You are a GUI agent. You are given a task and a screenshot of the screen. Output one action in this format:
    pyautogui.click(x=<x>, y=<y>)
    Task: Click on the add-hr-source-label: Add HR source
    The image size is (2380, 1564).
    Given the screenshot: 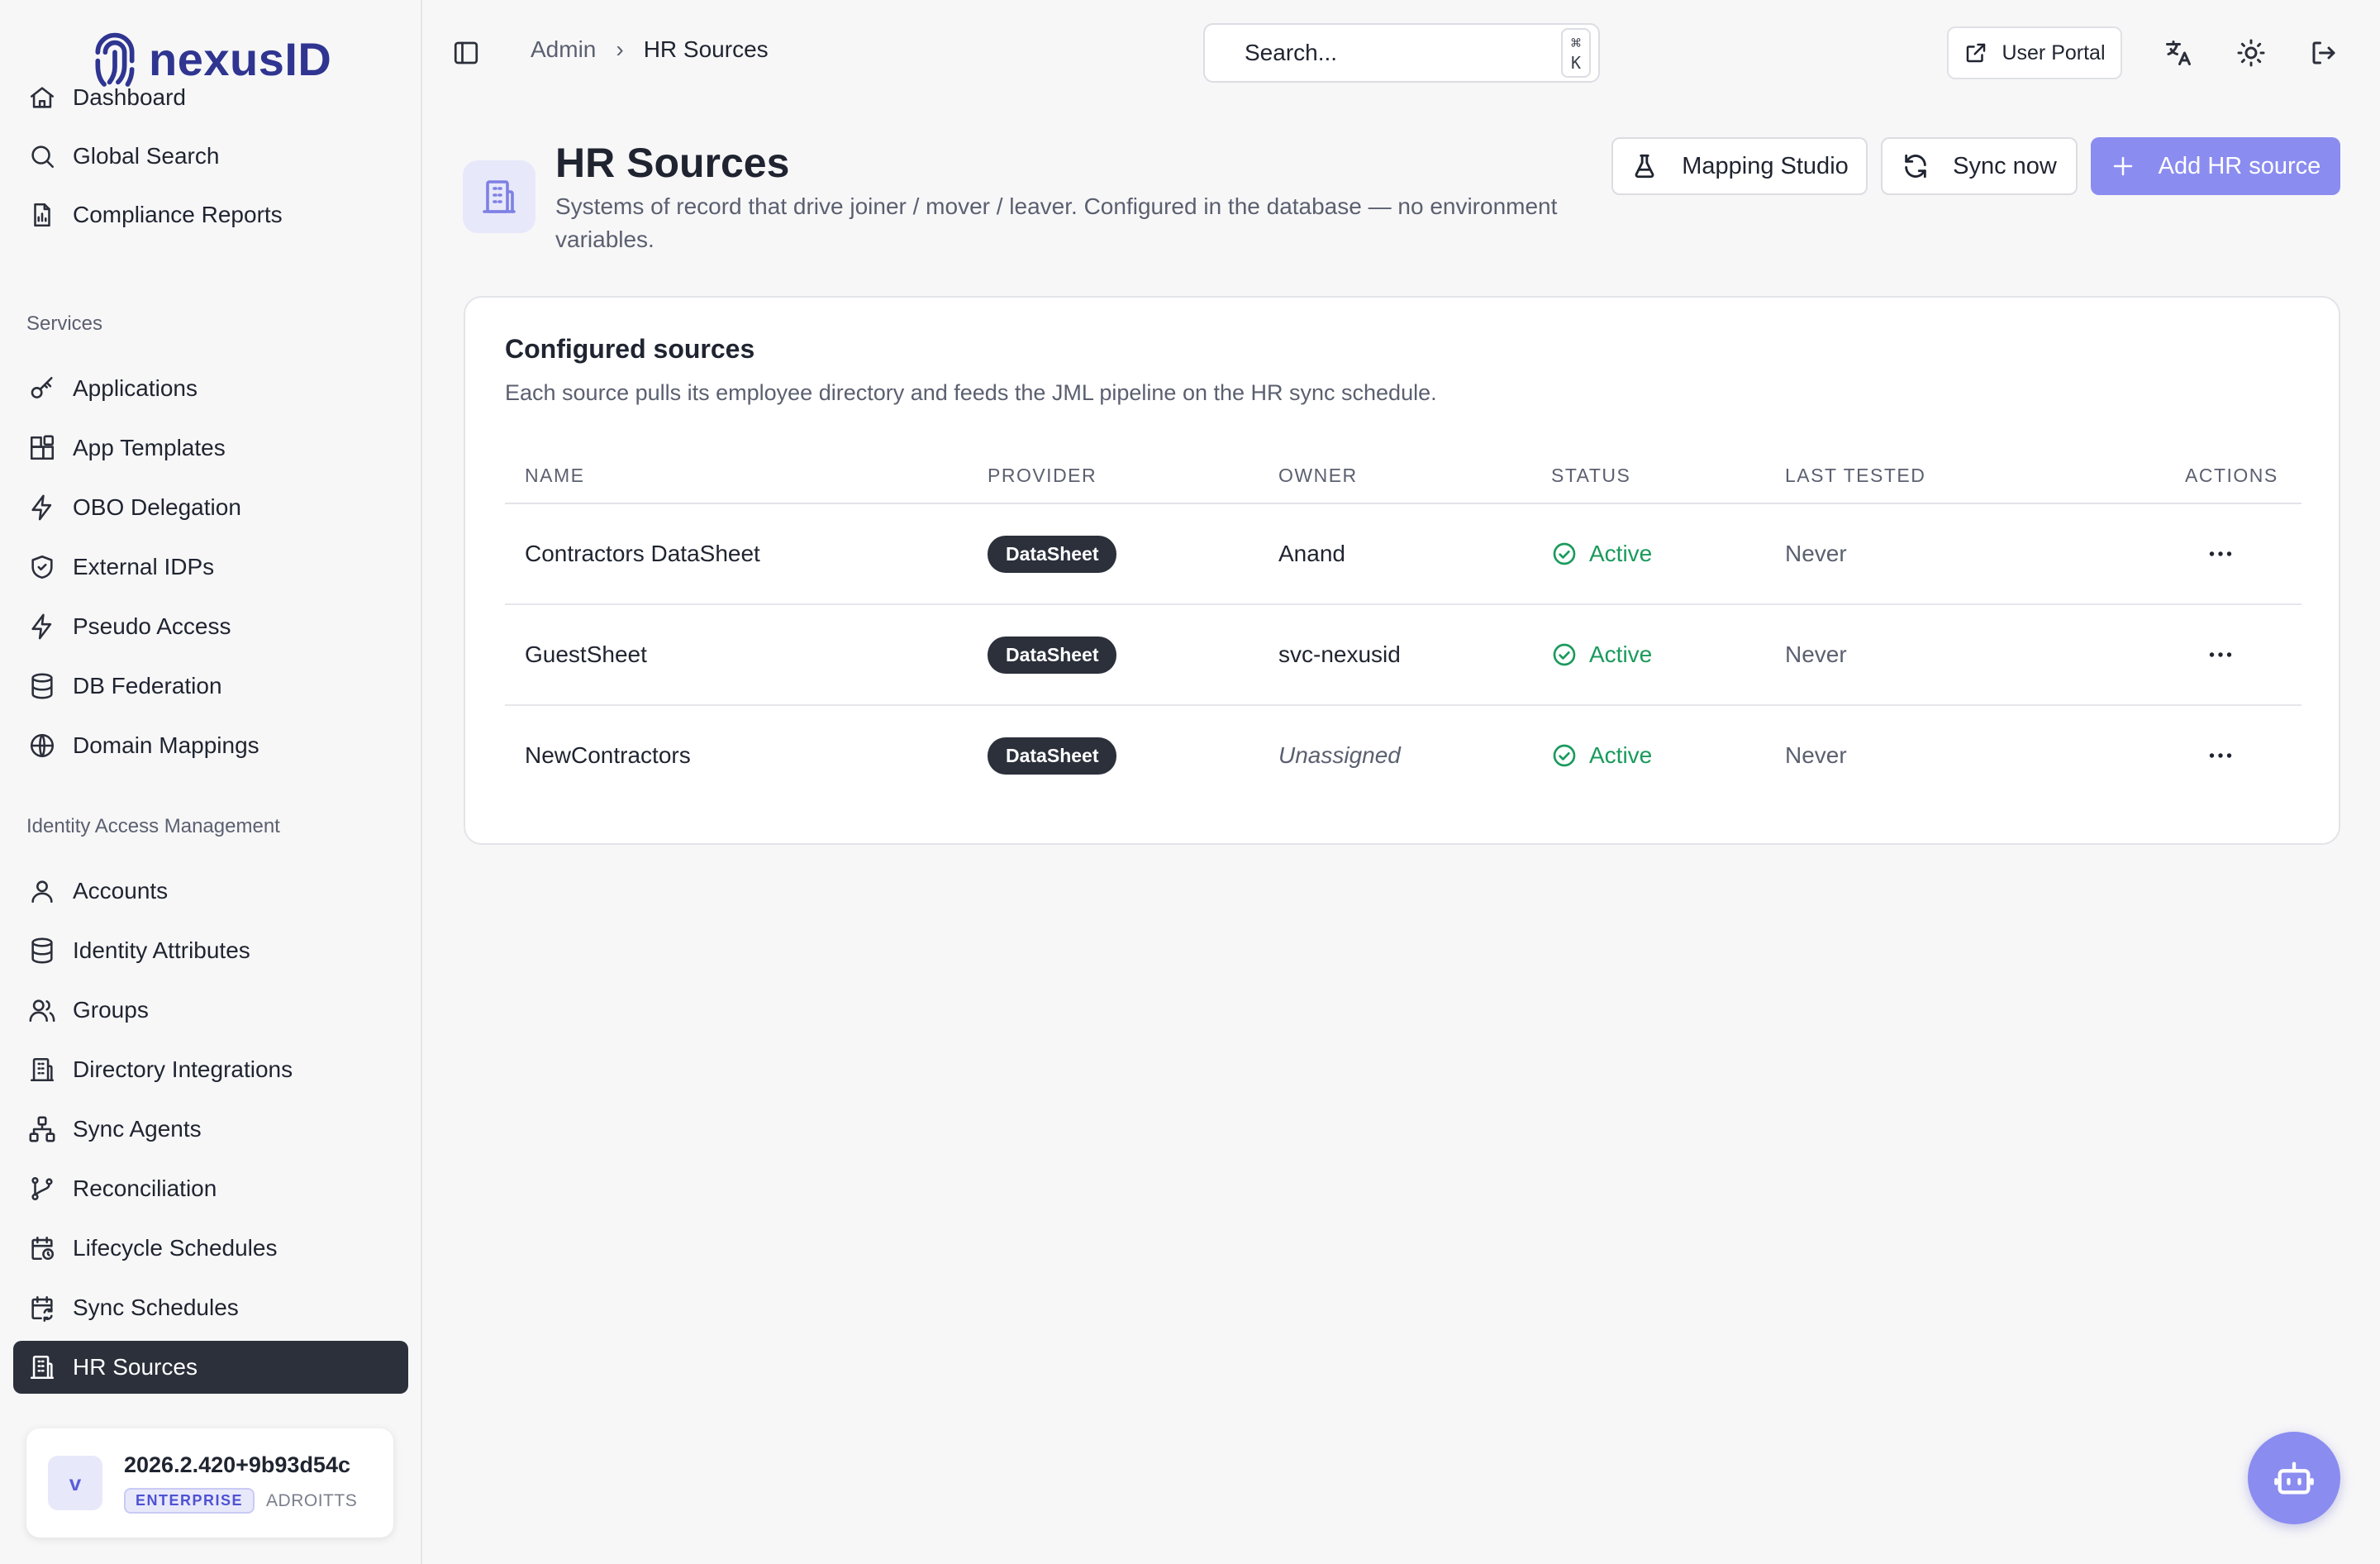 What is the action you would take?
    pyautogui.click(x=2239, y=165)
    